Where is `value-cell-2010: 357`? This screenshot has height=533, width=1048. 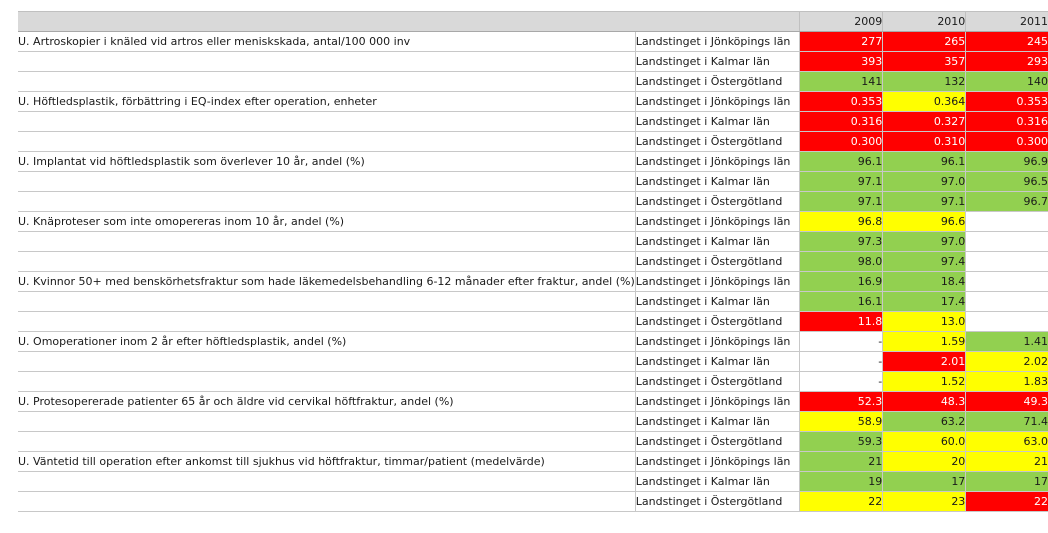
value-cell-2010: 357 is located at coordinates (924, 61).